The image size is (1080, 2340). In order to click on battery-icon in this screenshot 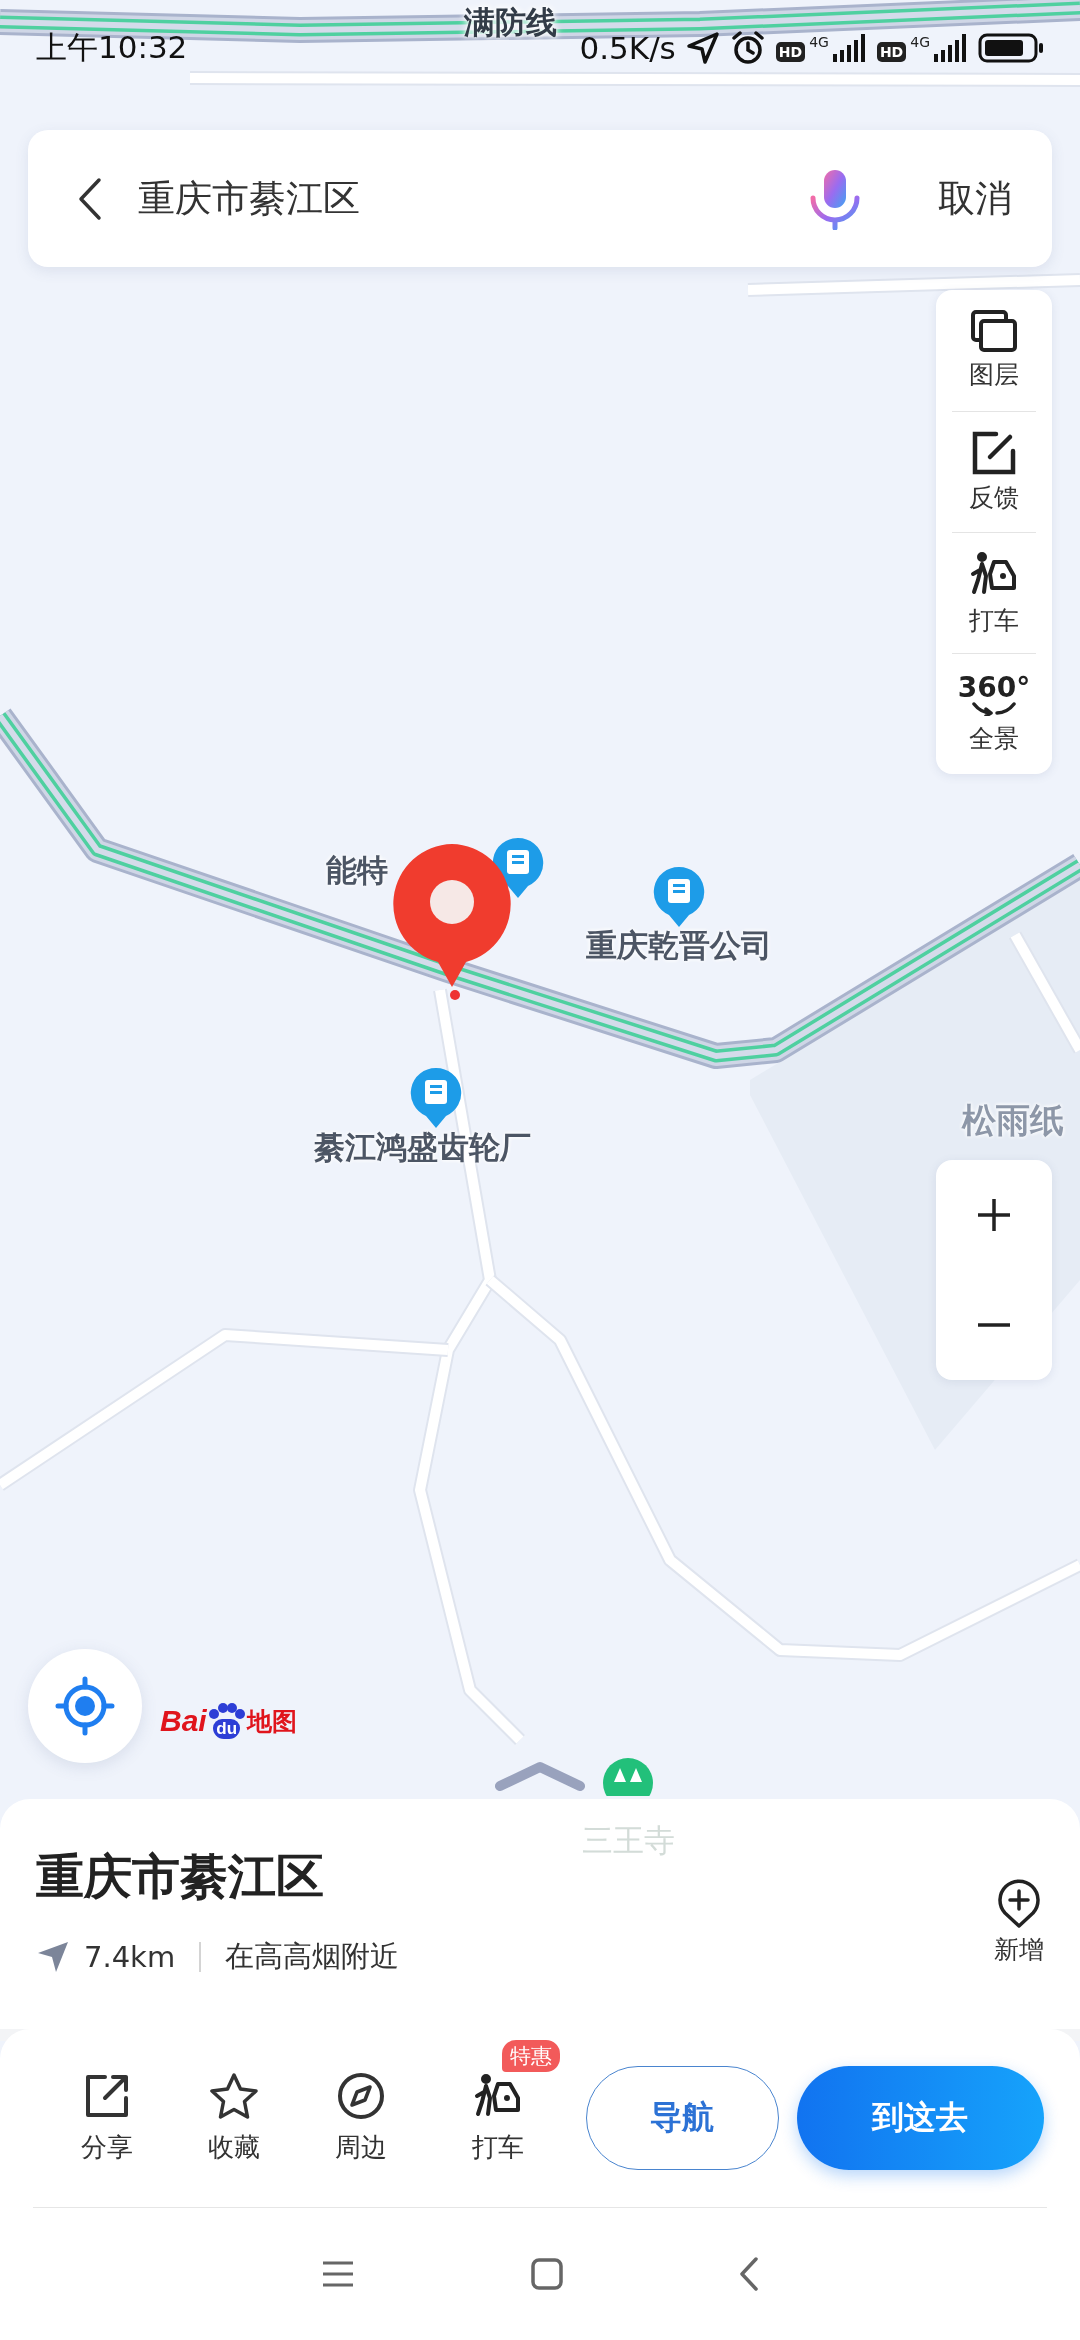, I will do `click(1011, 48)`.